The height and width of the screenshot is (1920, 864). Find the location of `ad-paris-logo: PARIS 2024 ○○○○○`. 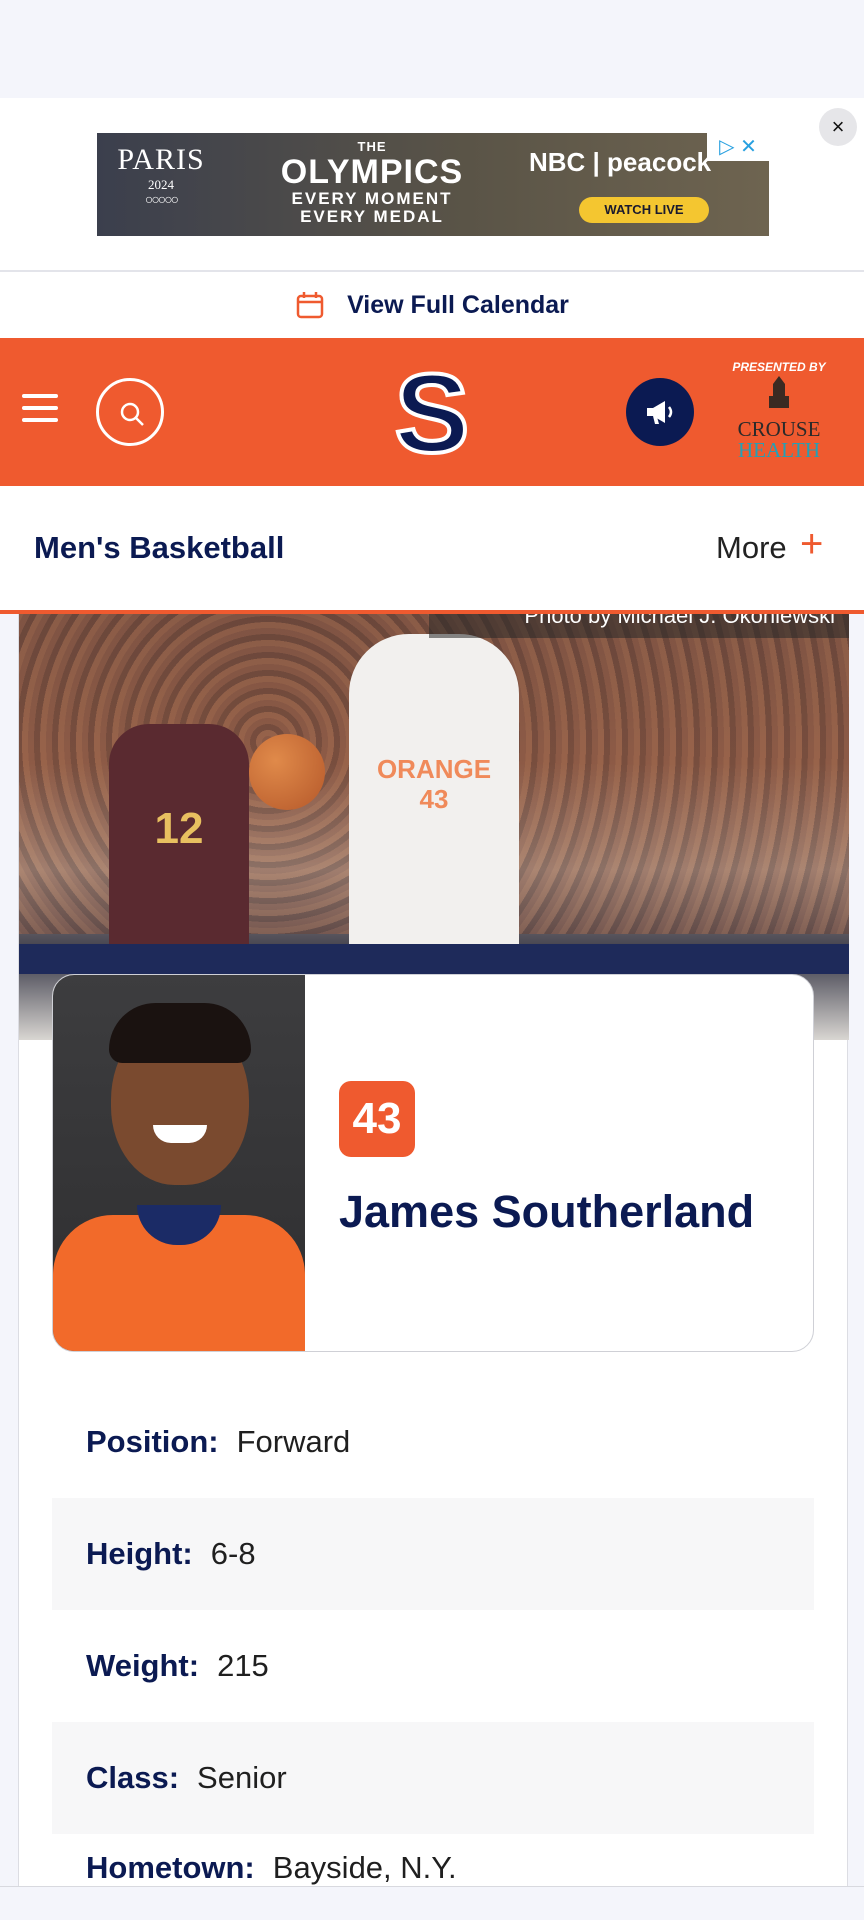

ad-paris-logo: PARIS 2024 ○○○○○ is located at coordinates (161, 176).